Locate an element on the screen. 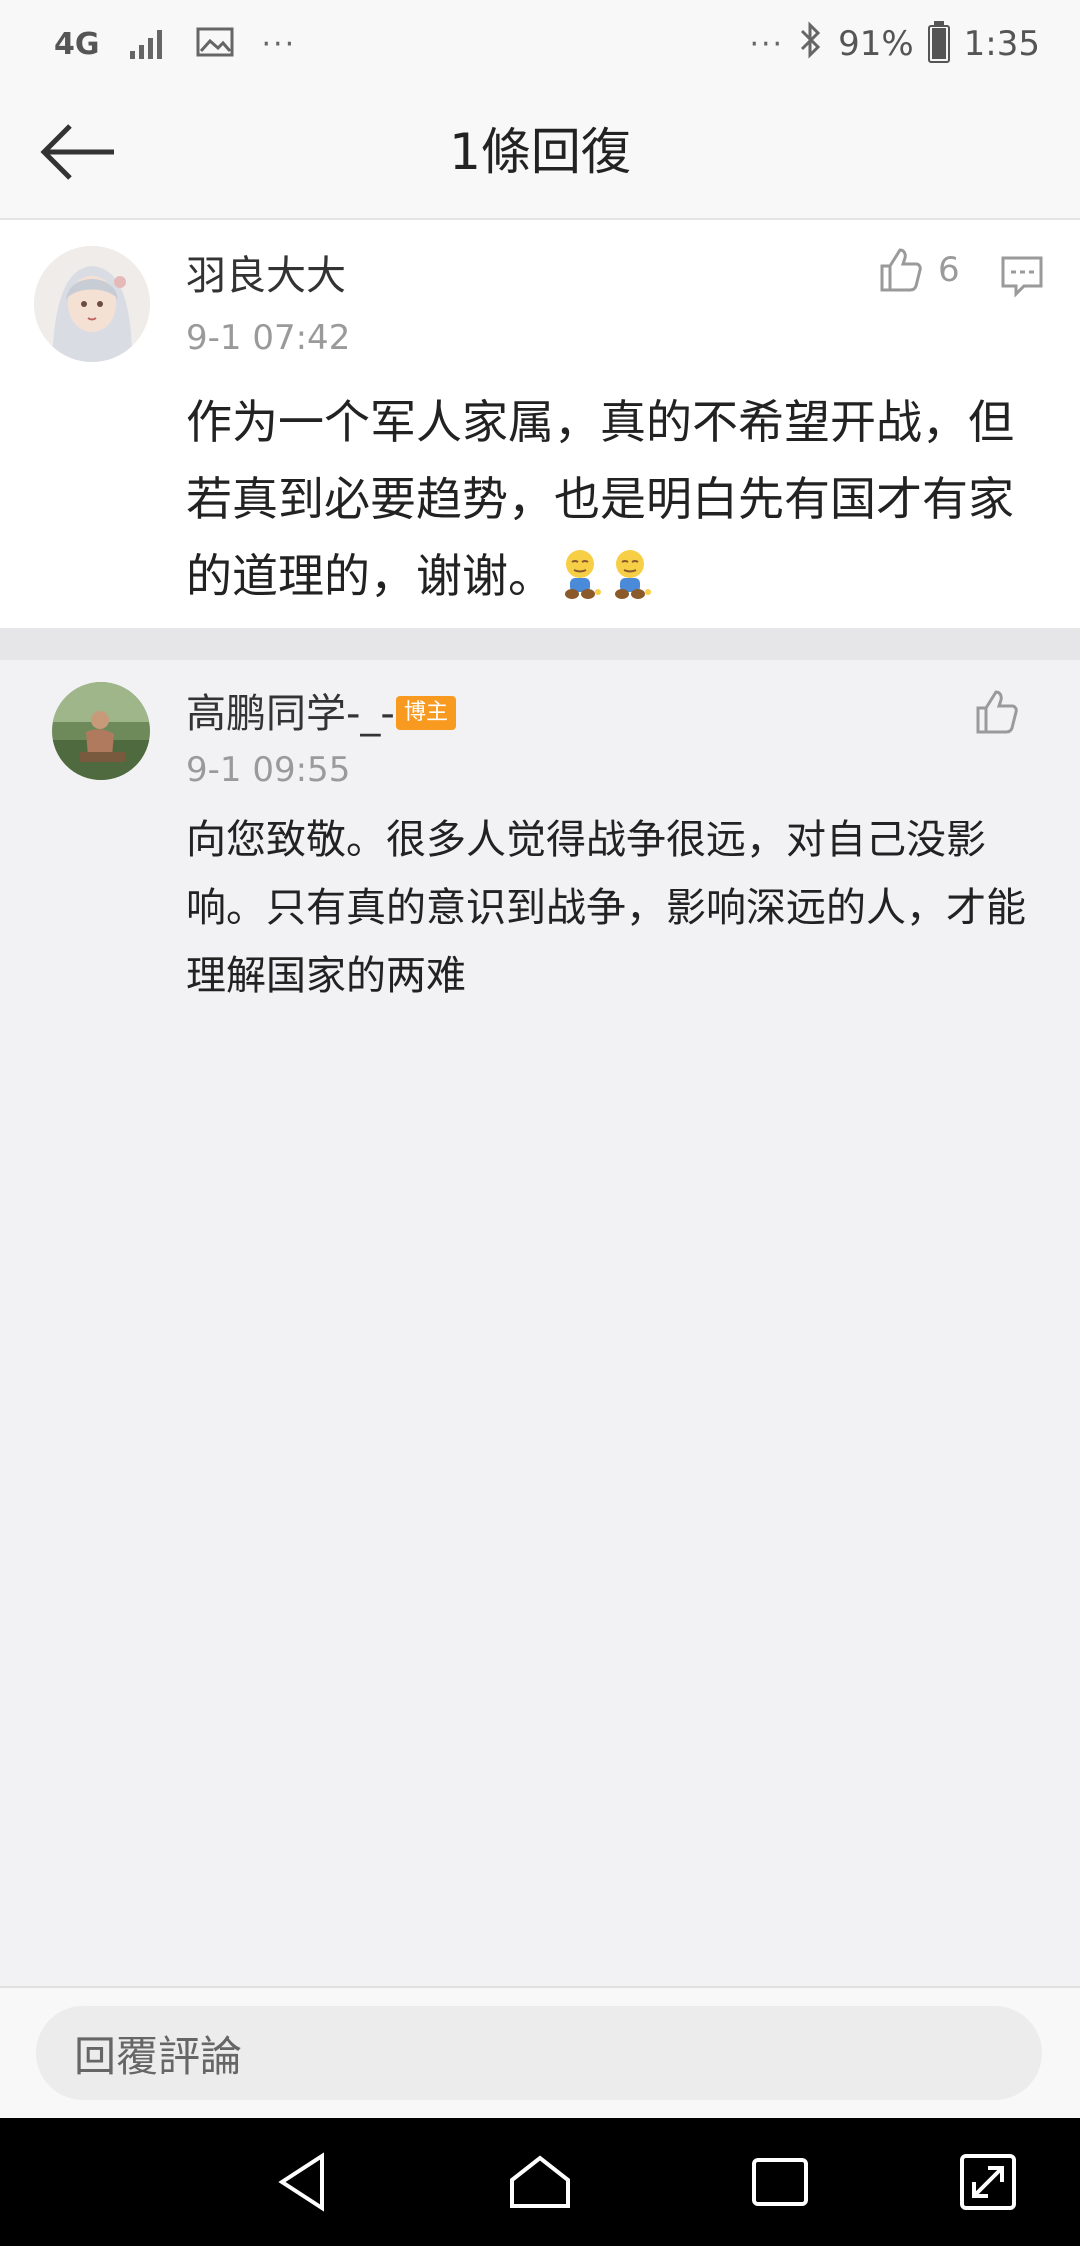 The height and width of the screenshot is (2246, 1080). like-button: 6 is located at coordinates (918, 270).